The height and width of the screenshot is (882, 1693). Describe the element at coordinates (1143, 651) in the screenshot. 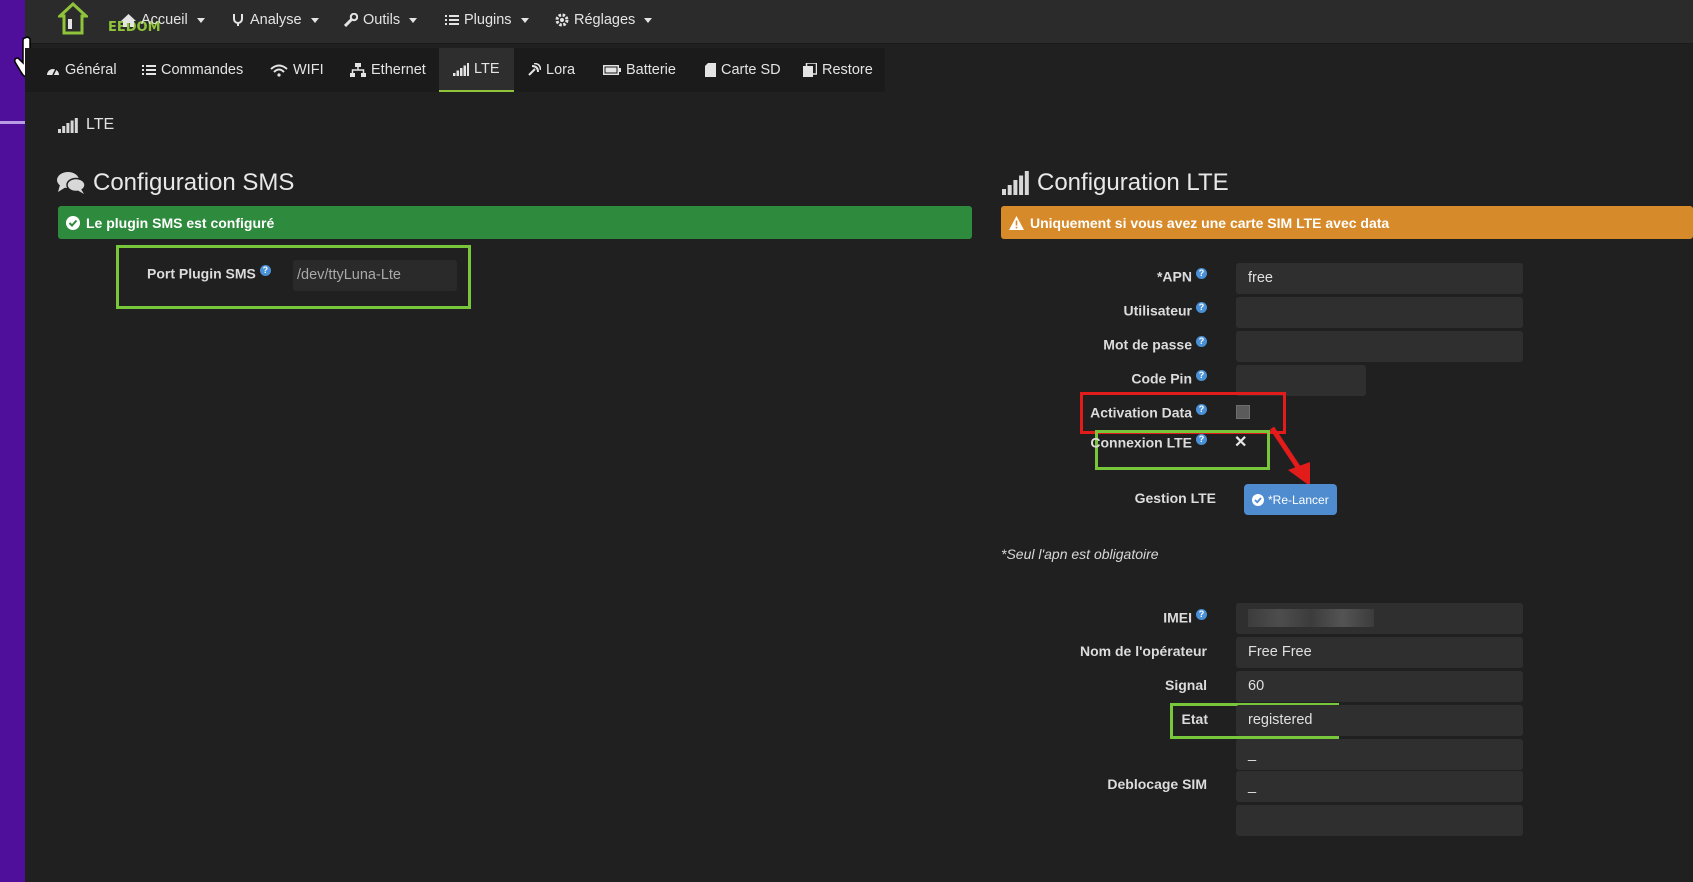

I see `operator-label: Nom de l'opérateur` at that location.